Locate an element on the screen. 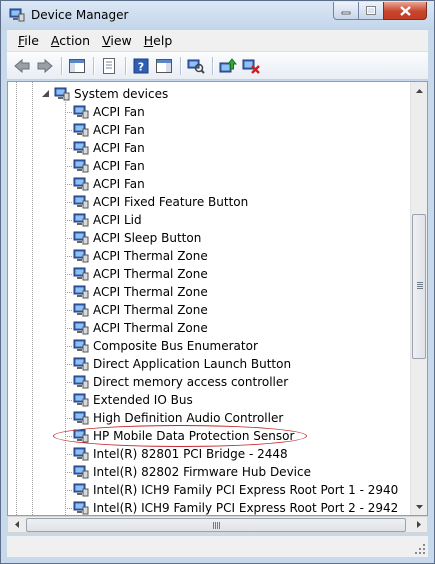 Image resolution: width=435 pixels, height=564 pixels. close-button is located at coordinates (405, 11).